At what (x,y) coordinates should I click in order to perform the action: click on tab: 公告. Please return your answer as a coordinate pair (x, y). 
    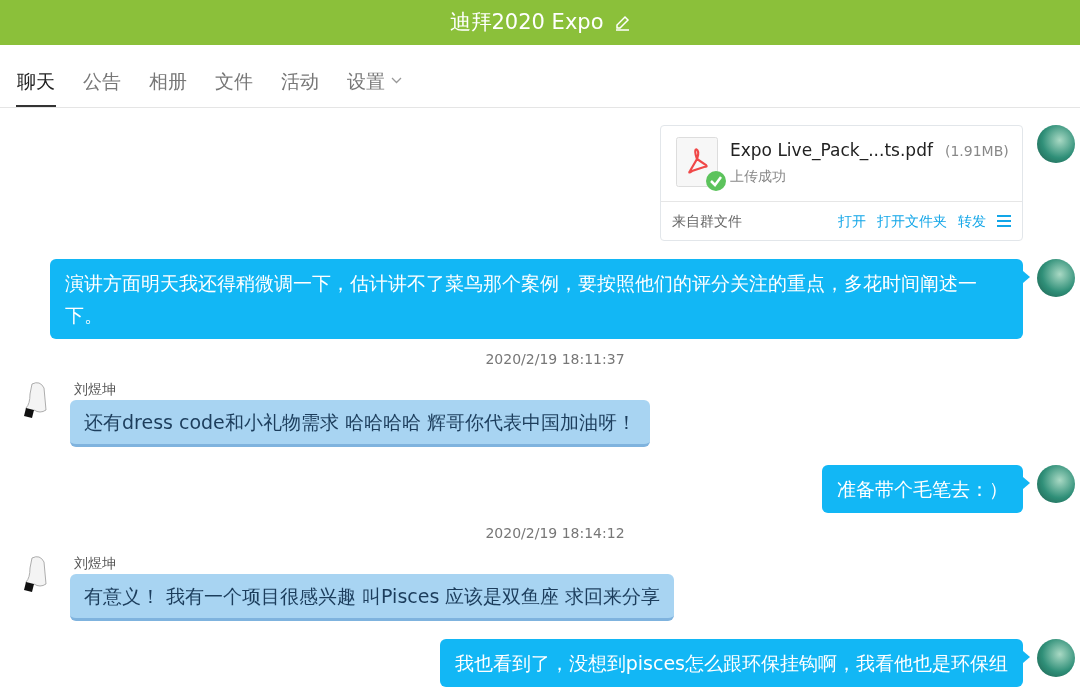
    Looking at the image, I should click on (102, 86).